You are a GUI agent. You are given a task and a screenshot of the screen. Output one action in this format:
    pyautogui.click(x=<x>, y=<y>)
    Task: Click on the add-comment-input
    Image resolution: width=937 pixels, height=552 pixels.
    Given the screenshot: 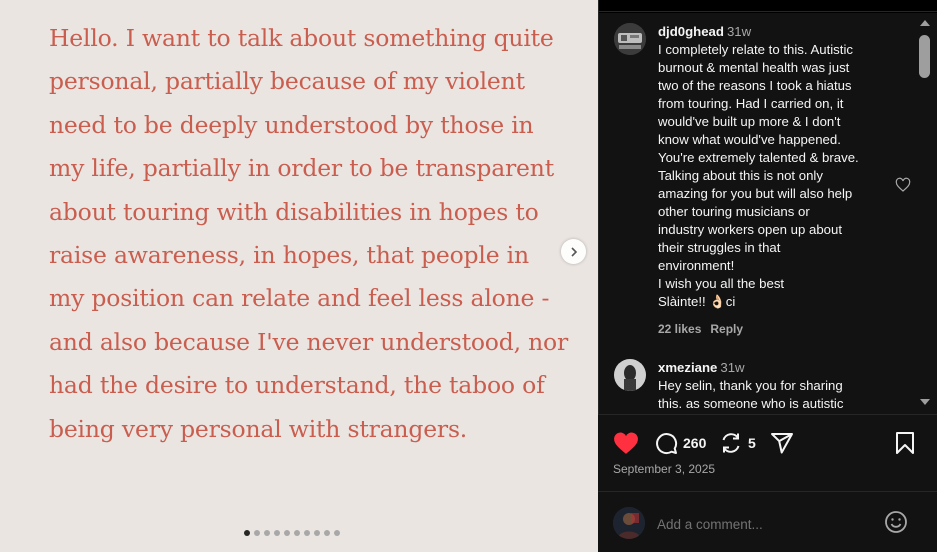 What is the action you would take?
    pyautogui.click(x=767, y=524)
    